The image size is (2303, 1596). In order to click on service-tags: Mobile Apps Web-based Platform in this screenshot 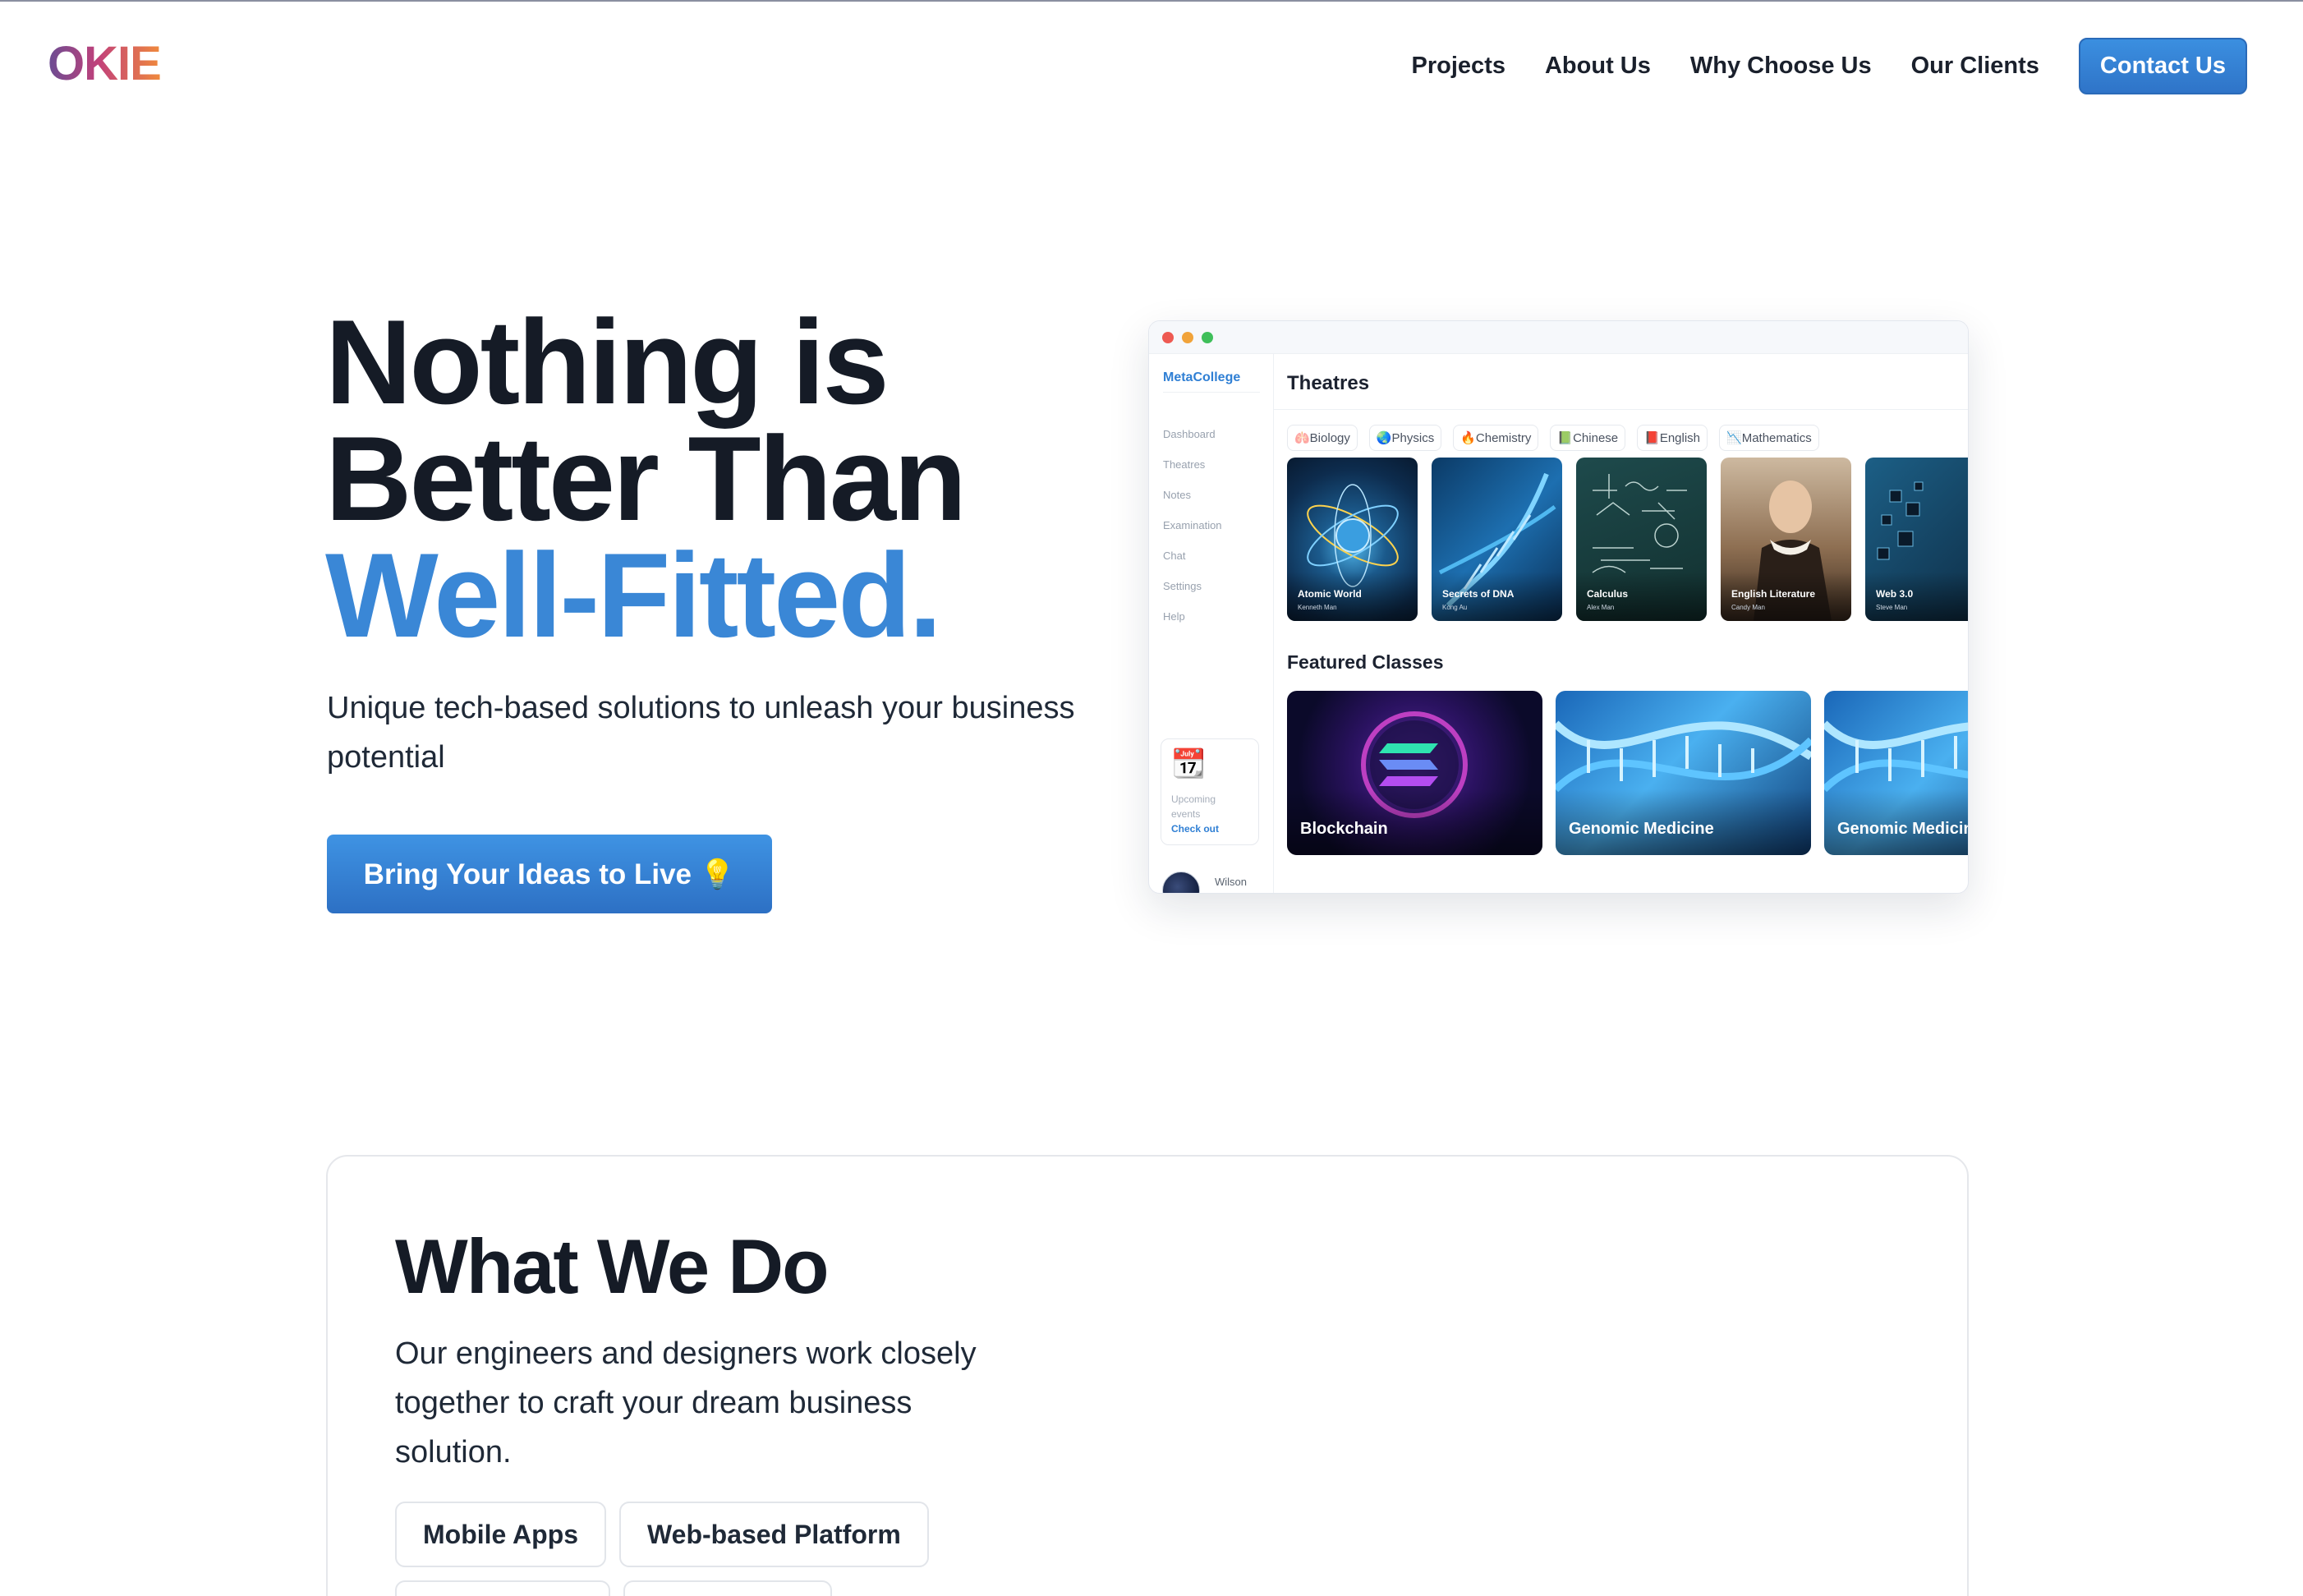, I will do `click(723, 1549)`.